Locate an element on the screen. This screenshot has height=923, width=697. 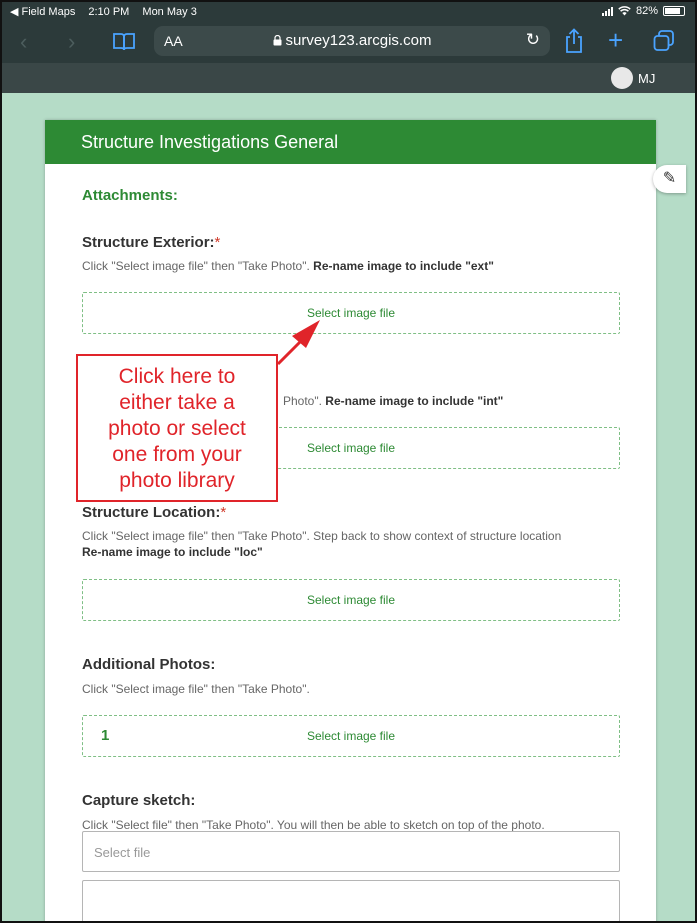
callout-line: photo or select is located at coordinates (177, 428).